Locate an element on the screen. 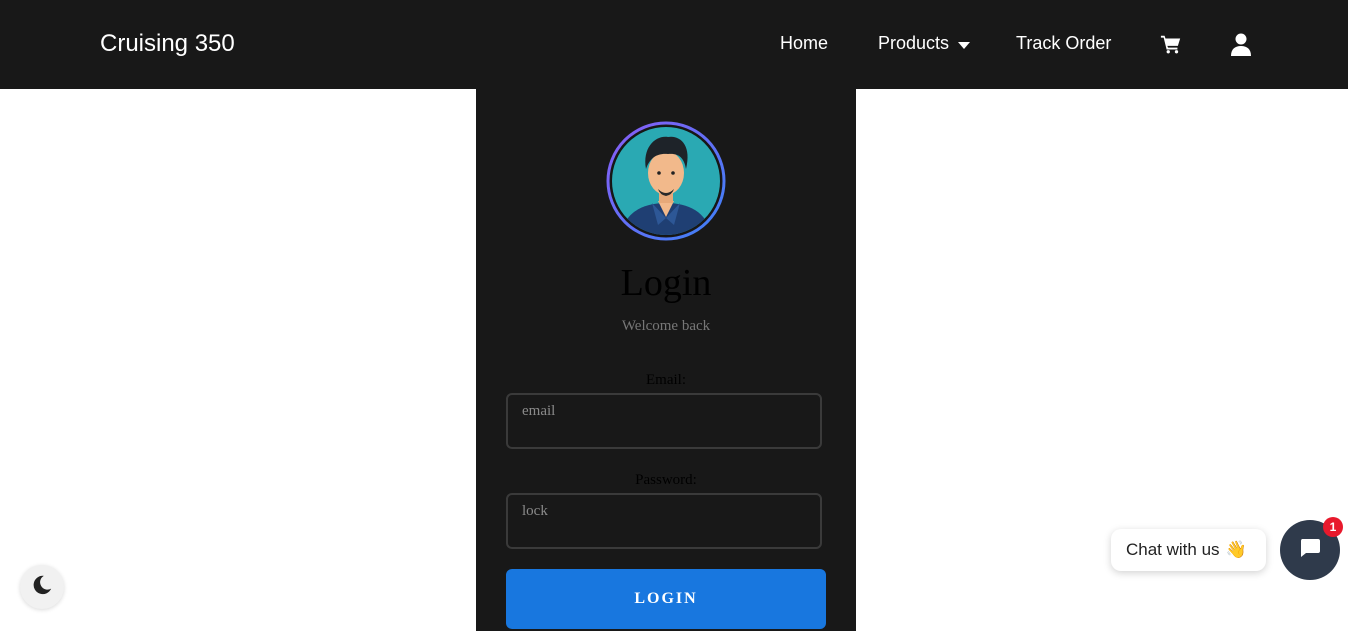 This screenshot has width=1348, height=631. wave-icon: 👋 is located at coordinates (1236, 549).